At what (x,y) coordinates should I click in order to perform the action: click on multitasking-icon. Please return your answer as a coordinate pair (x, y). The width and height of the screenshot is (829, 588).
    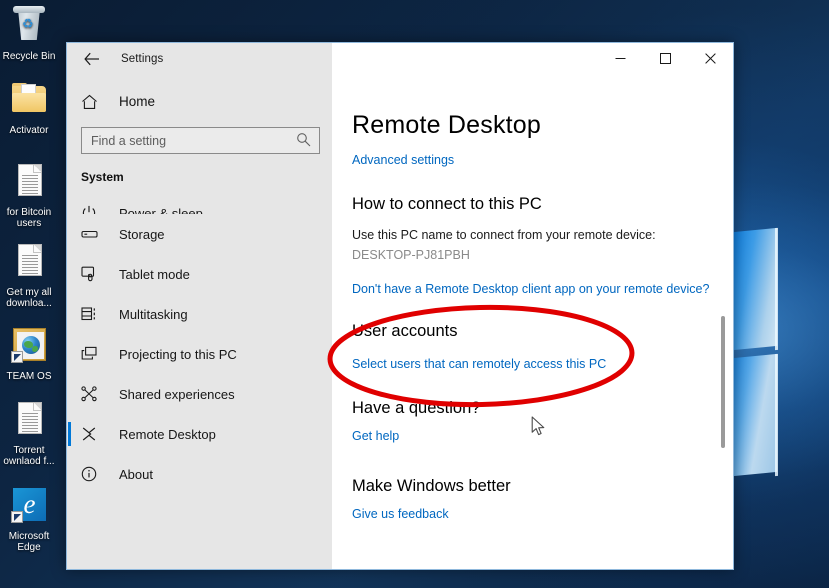
    Looking at the image, I should click on (94, 314).